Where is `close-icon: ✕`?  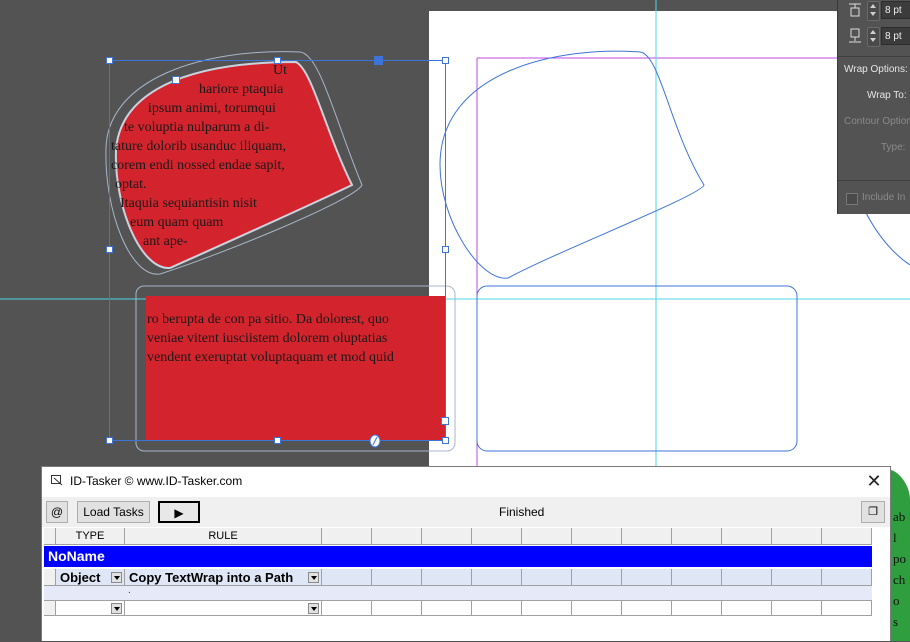
close-icon: ✕ is located at coordinates (874, 481).